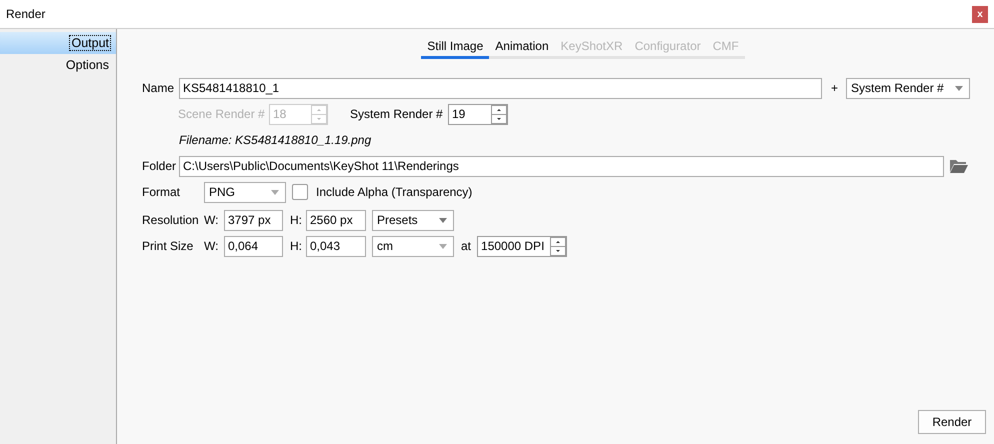  Describe the element at coordinates (413, 246) in the screenshot. I see `unit-dropdown: cm` at that location.